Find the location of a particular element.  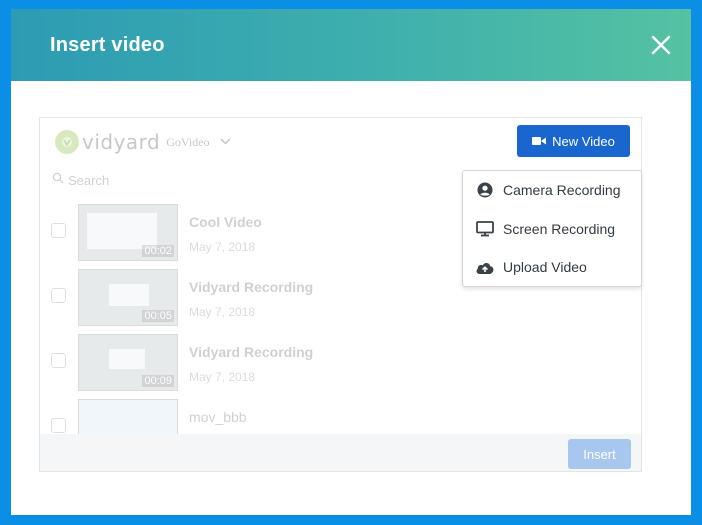

video-thumbnail: 00:09 is located at coordinates (128, 362).